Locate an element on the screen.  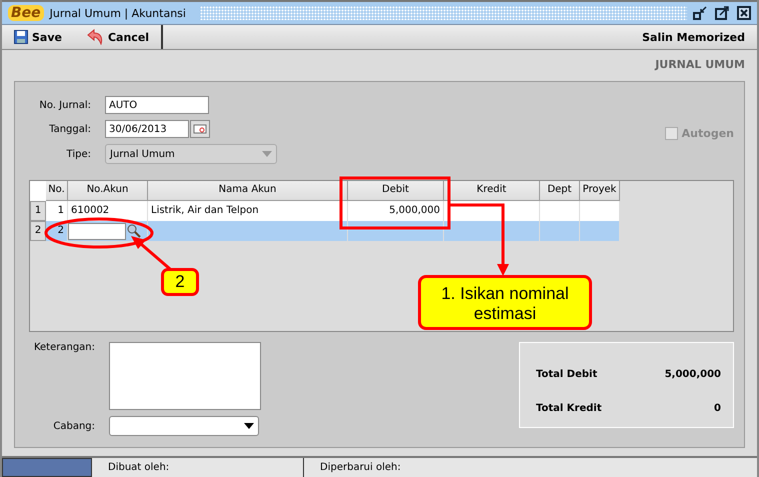
restore-icon is located at coordinates (700, 13).